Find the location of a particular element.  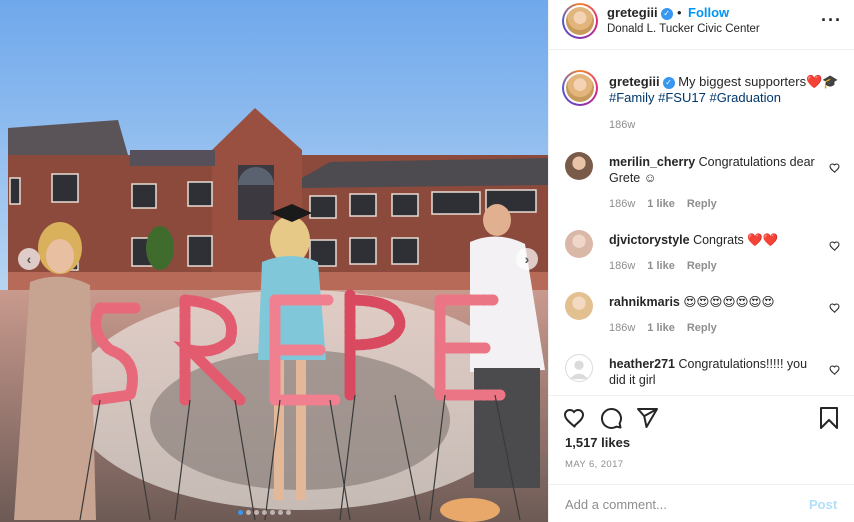

carousel-indicator is located at coordinates (264, 512).